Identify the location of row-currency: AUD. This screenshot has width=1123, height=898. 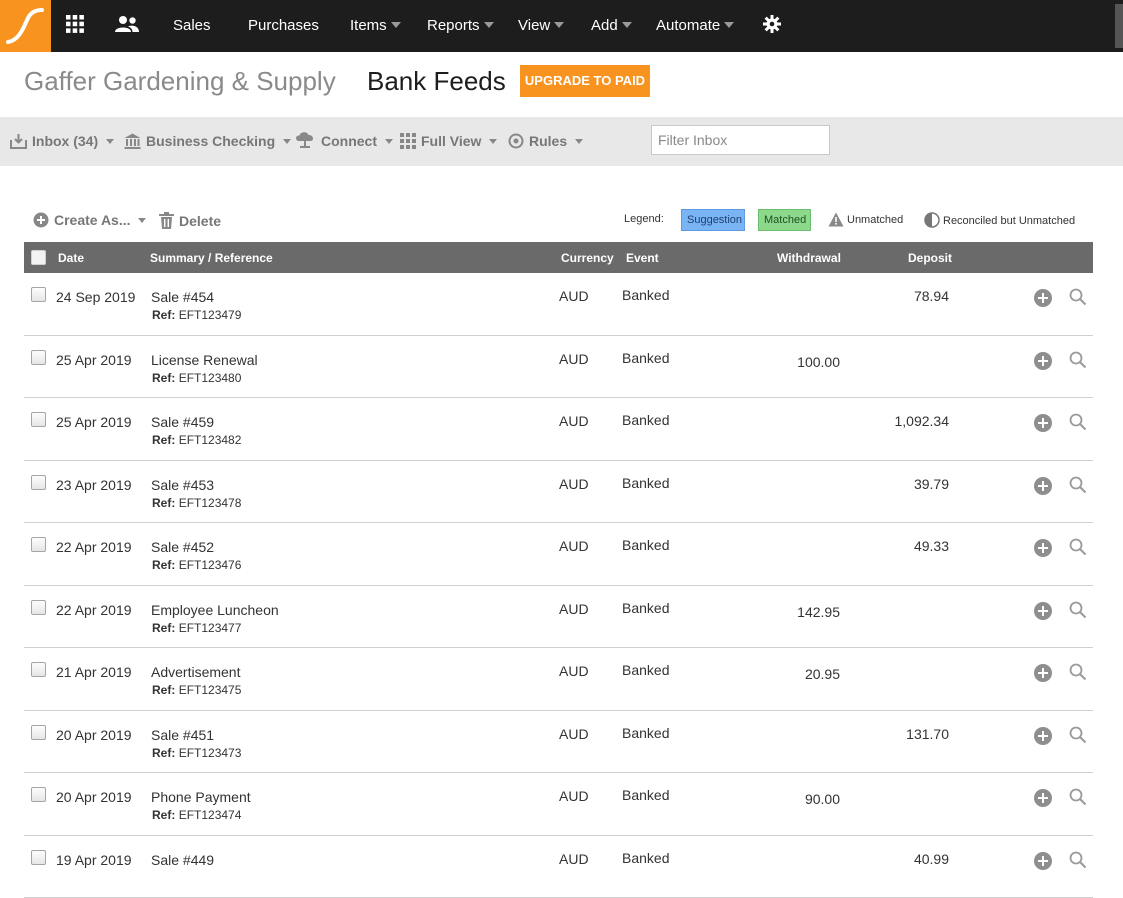
(574, 609).